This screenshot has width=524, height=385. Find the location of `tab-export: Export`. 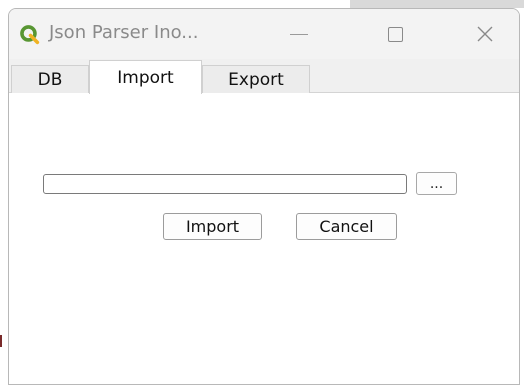

tab-export: Export is located at coordinates (256, 79).